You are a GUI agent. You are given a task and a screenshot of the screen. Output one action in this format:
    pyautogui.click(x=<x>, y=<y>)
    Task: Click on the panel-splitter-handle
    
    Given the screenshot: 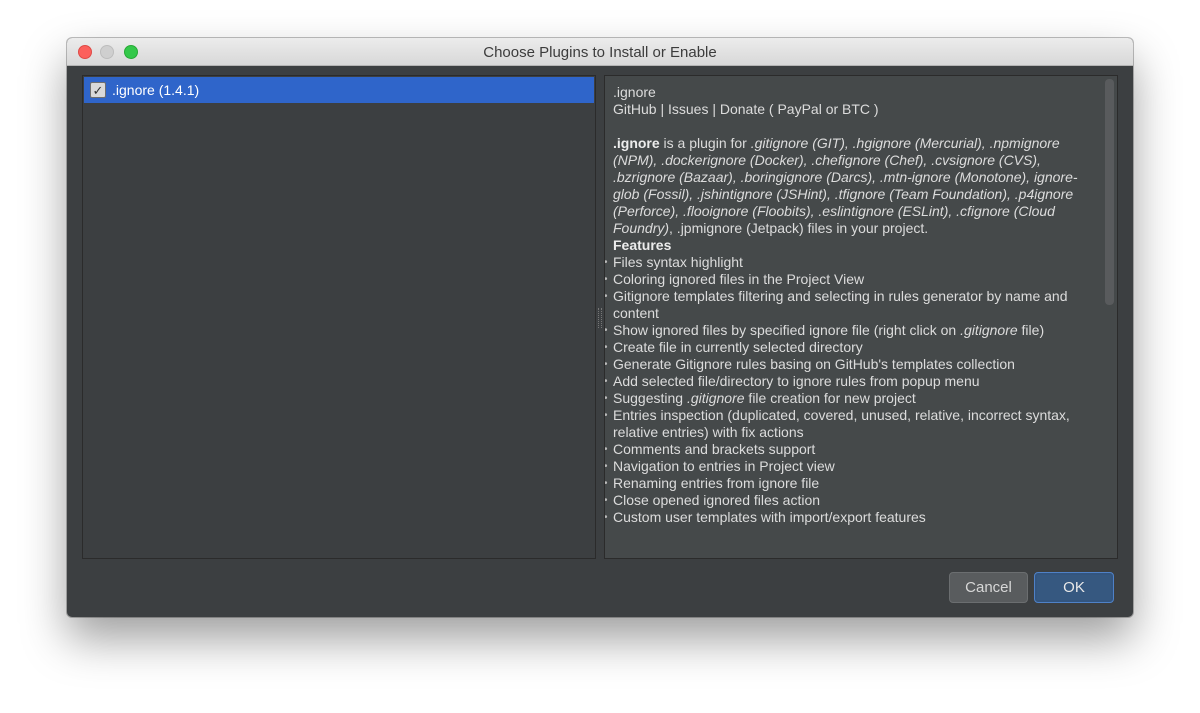 What is the action you would take?
    pyautogui.click(x=600, y=318)
    